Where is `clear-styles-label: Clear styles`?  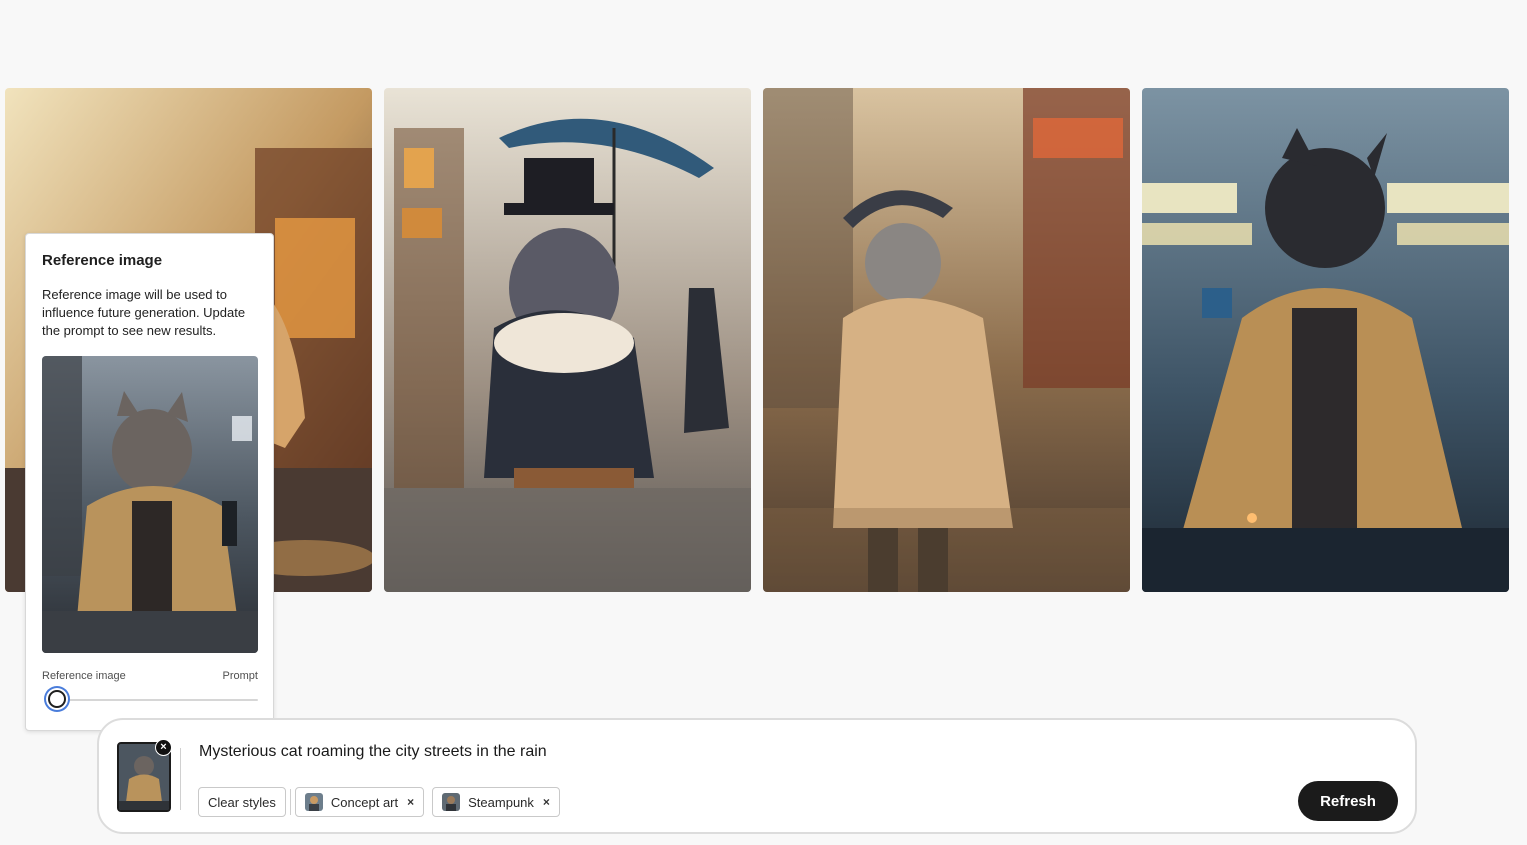
clear-styles-label: Clear styles is located at coordinates (242, 802).